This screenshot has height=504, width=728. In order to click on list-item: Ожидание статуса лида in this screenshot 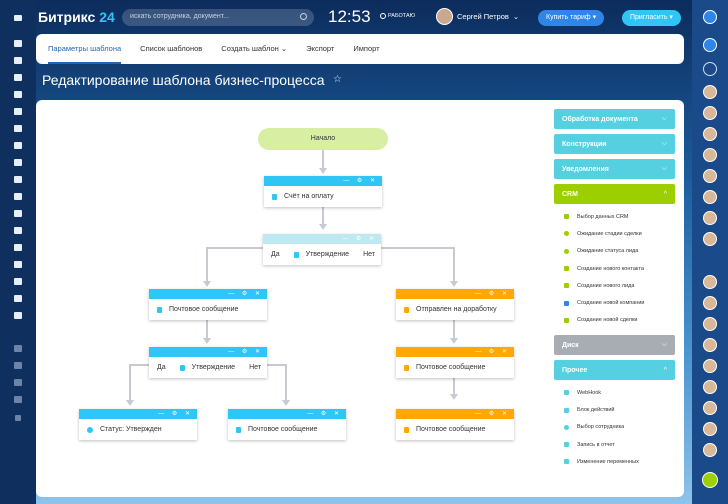, I will do `click(619, 251)`.